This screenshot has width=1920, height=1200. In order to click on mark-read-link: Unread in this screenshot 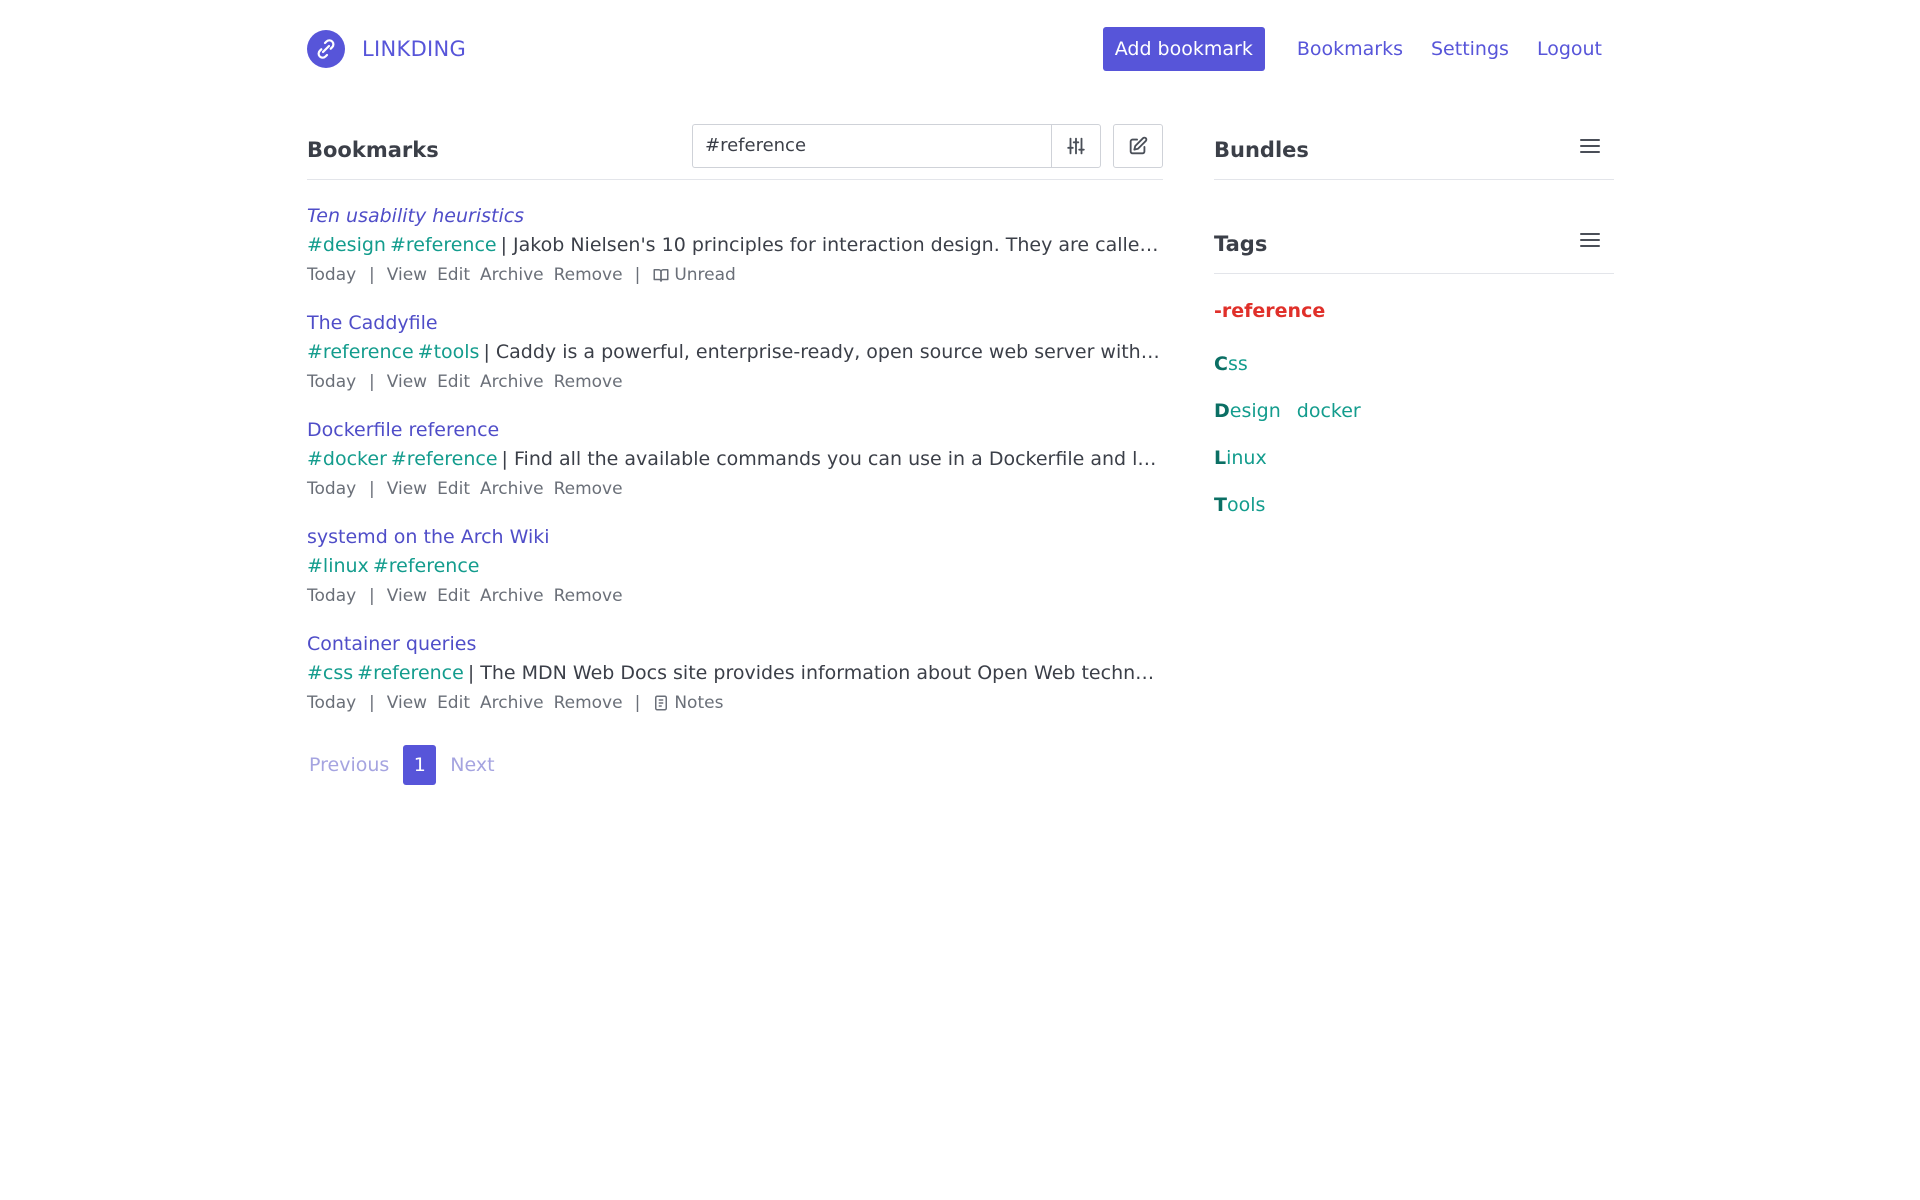, I will do `click(694, 275)`.